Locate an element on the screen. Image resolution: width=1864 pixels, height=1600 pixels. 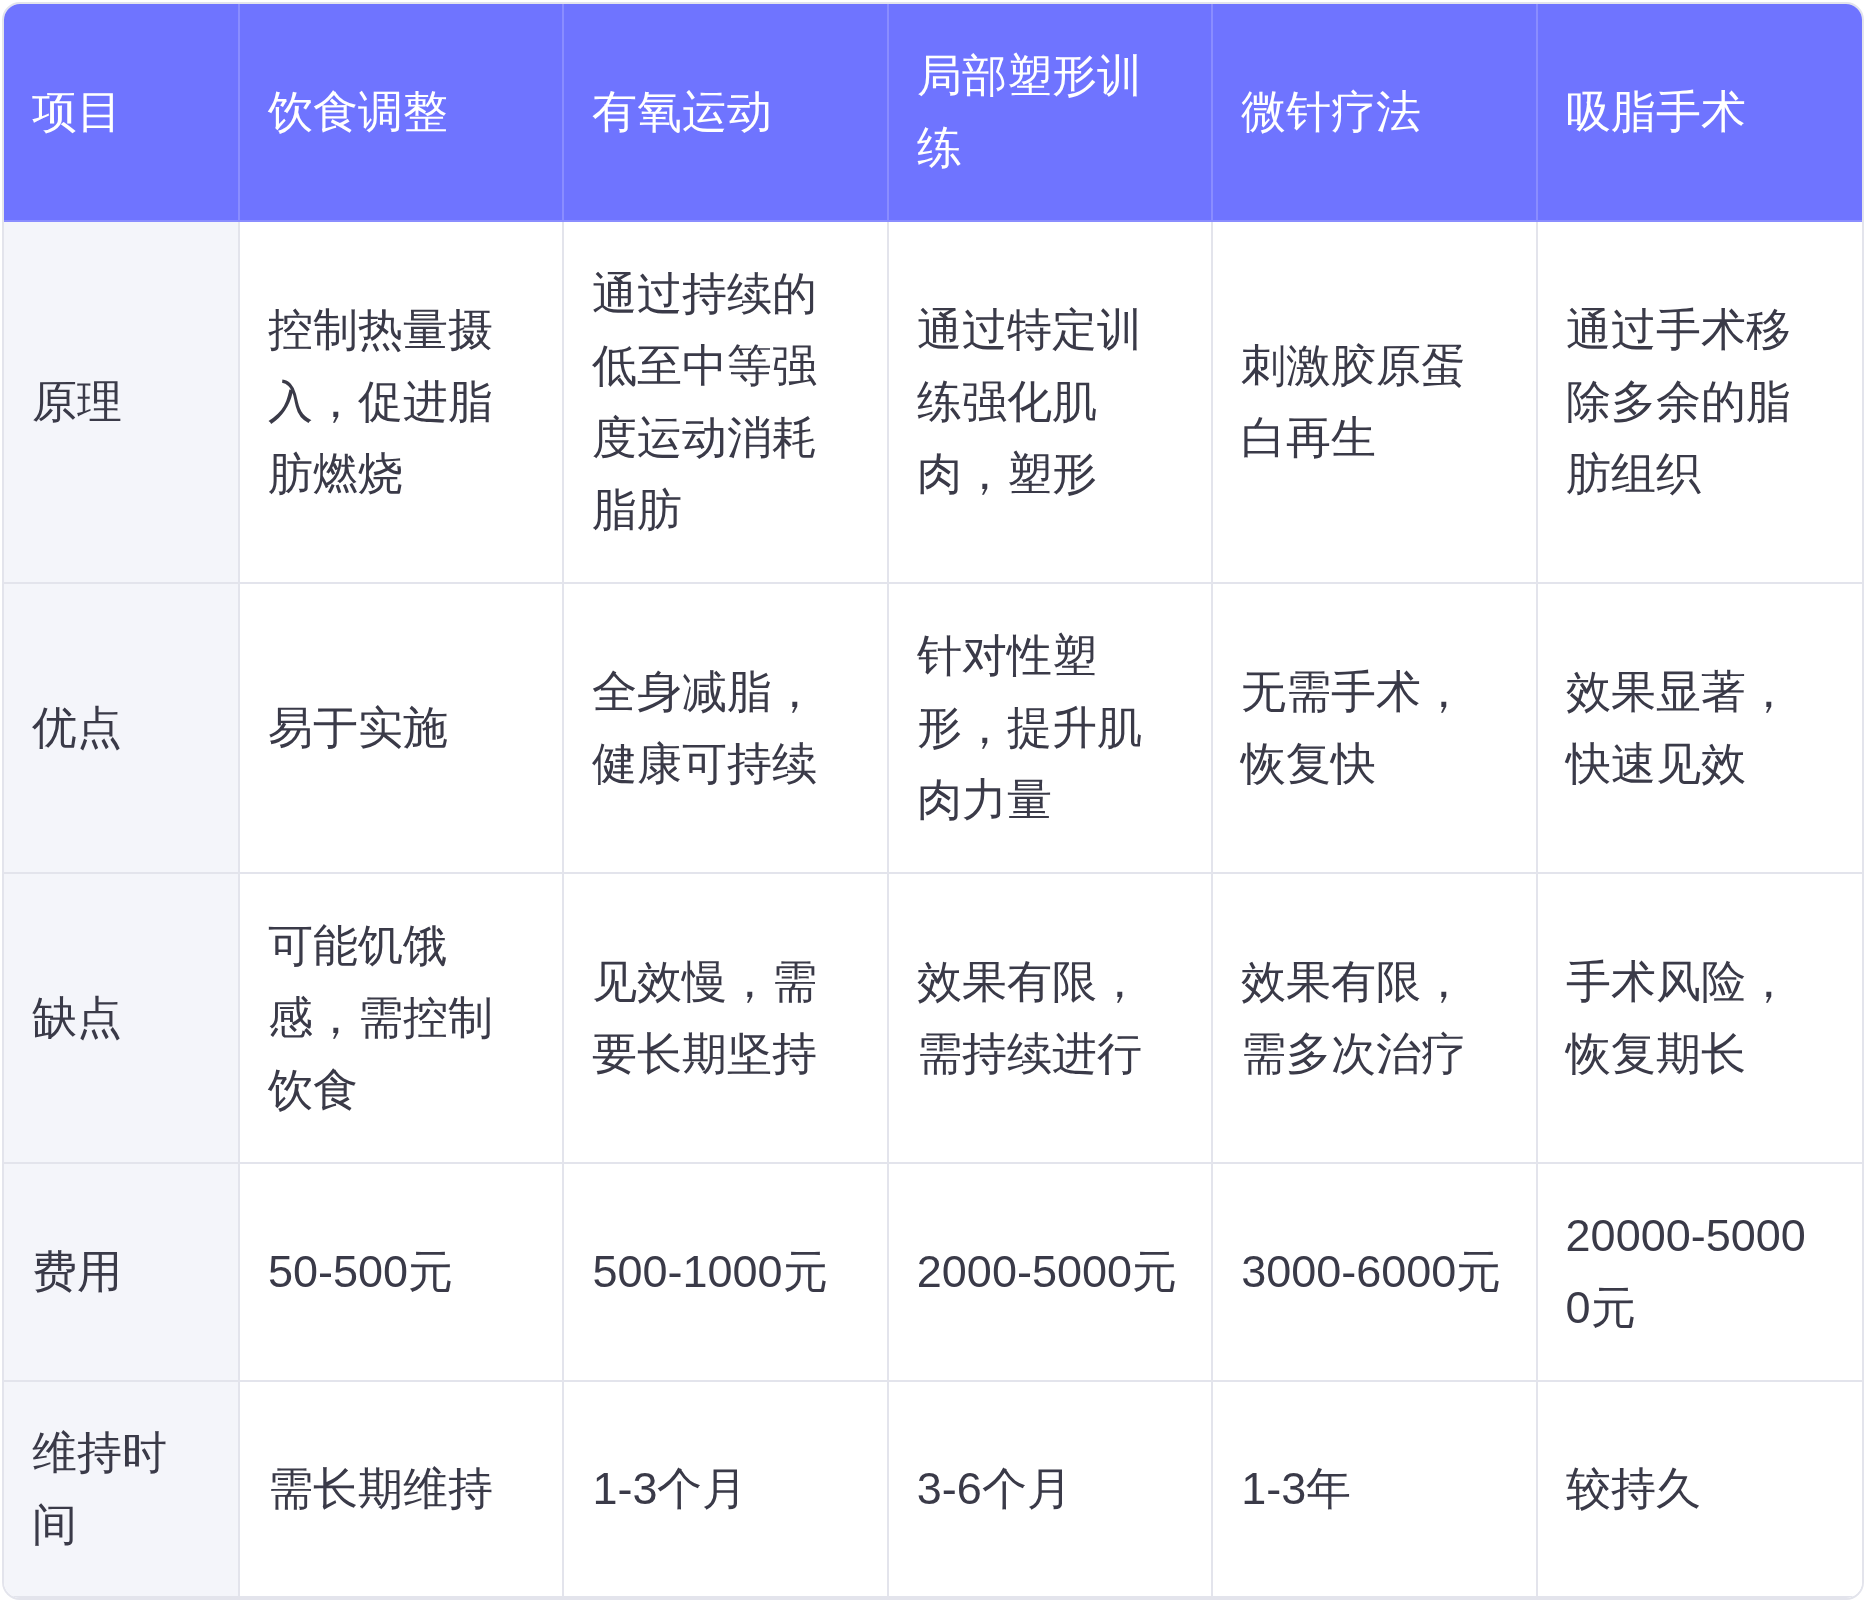
row-header: 缺点 is located at coordinates (122, 1019).